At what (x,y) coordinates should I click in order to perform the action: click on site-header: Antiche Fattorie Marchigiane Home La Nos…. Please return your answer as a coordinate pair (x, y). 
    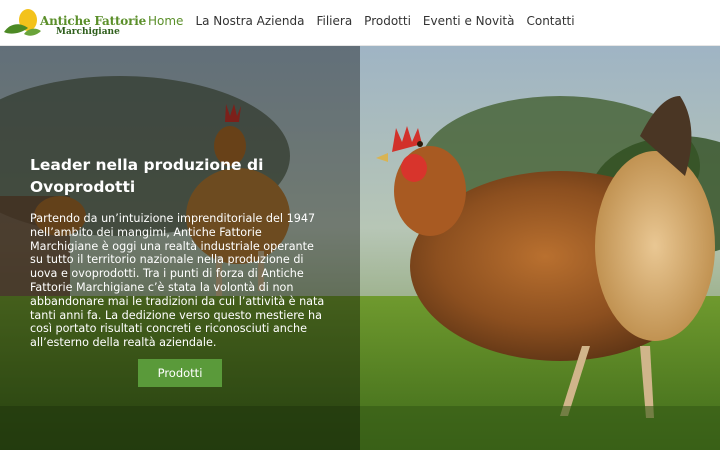
    Looking at the image, I should click on (360, 23).